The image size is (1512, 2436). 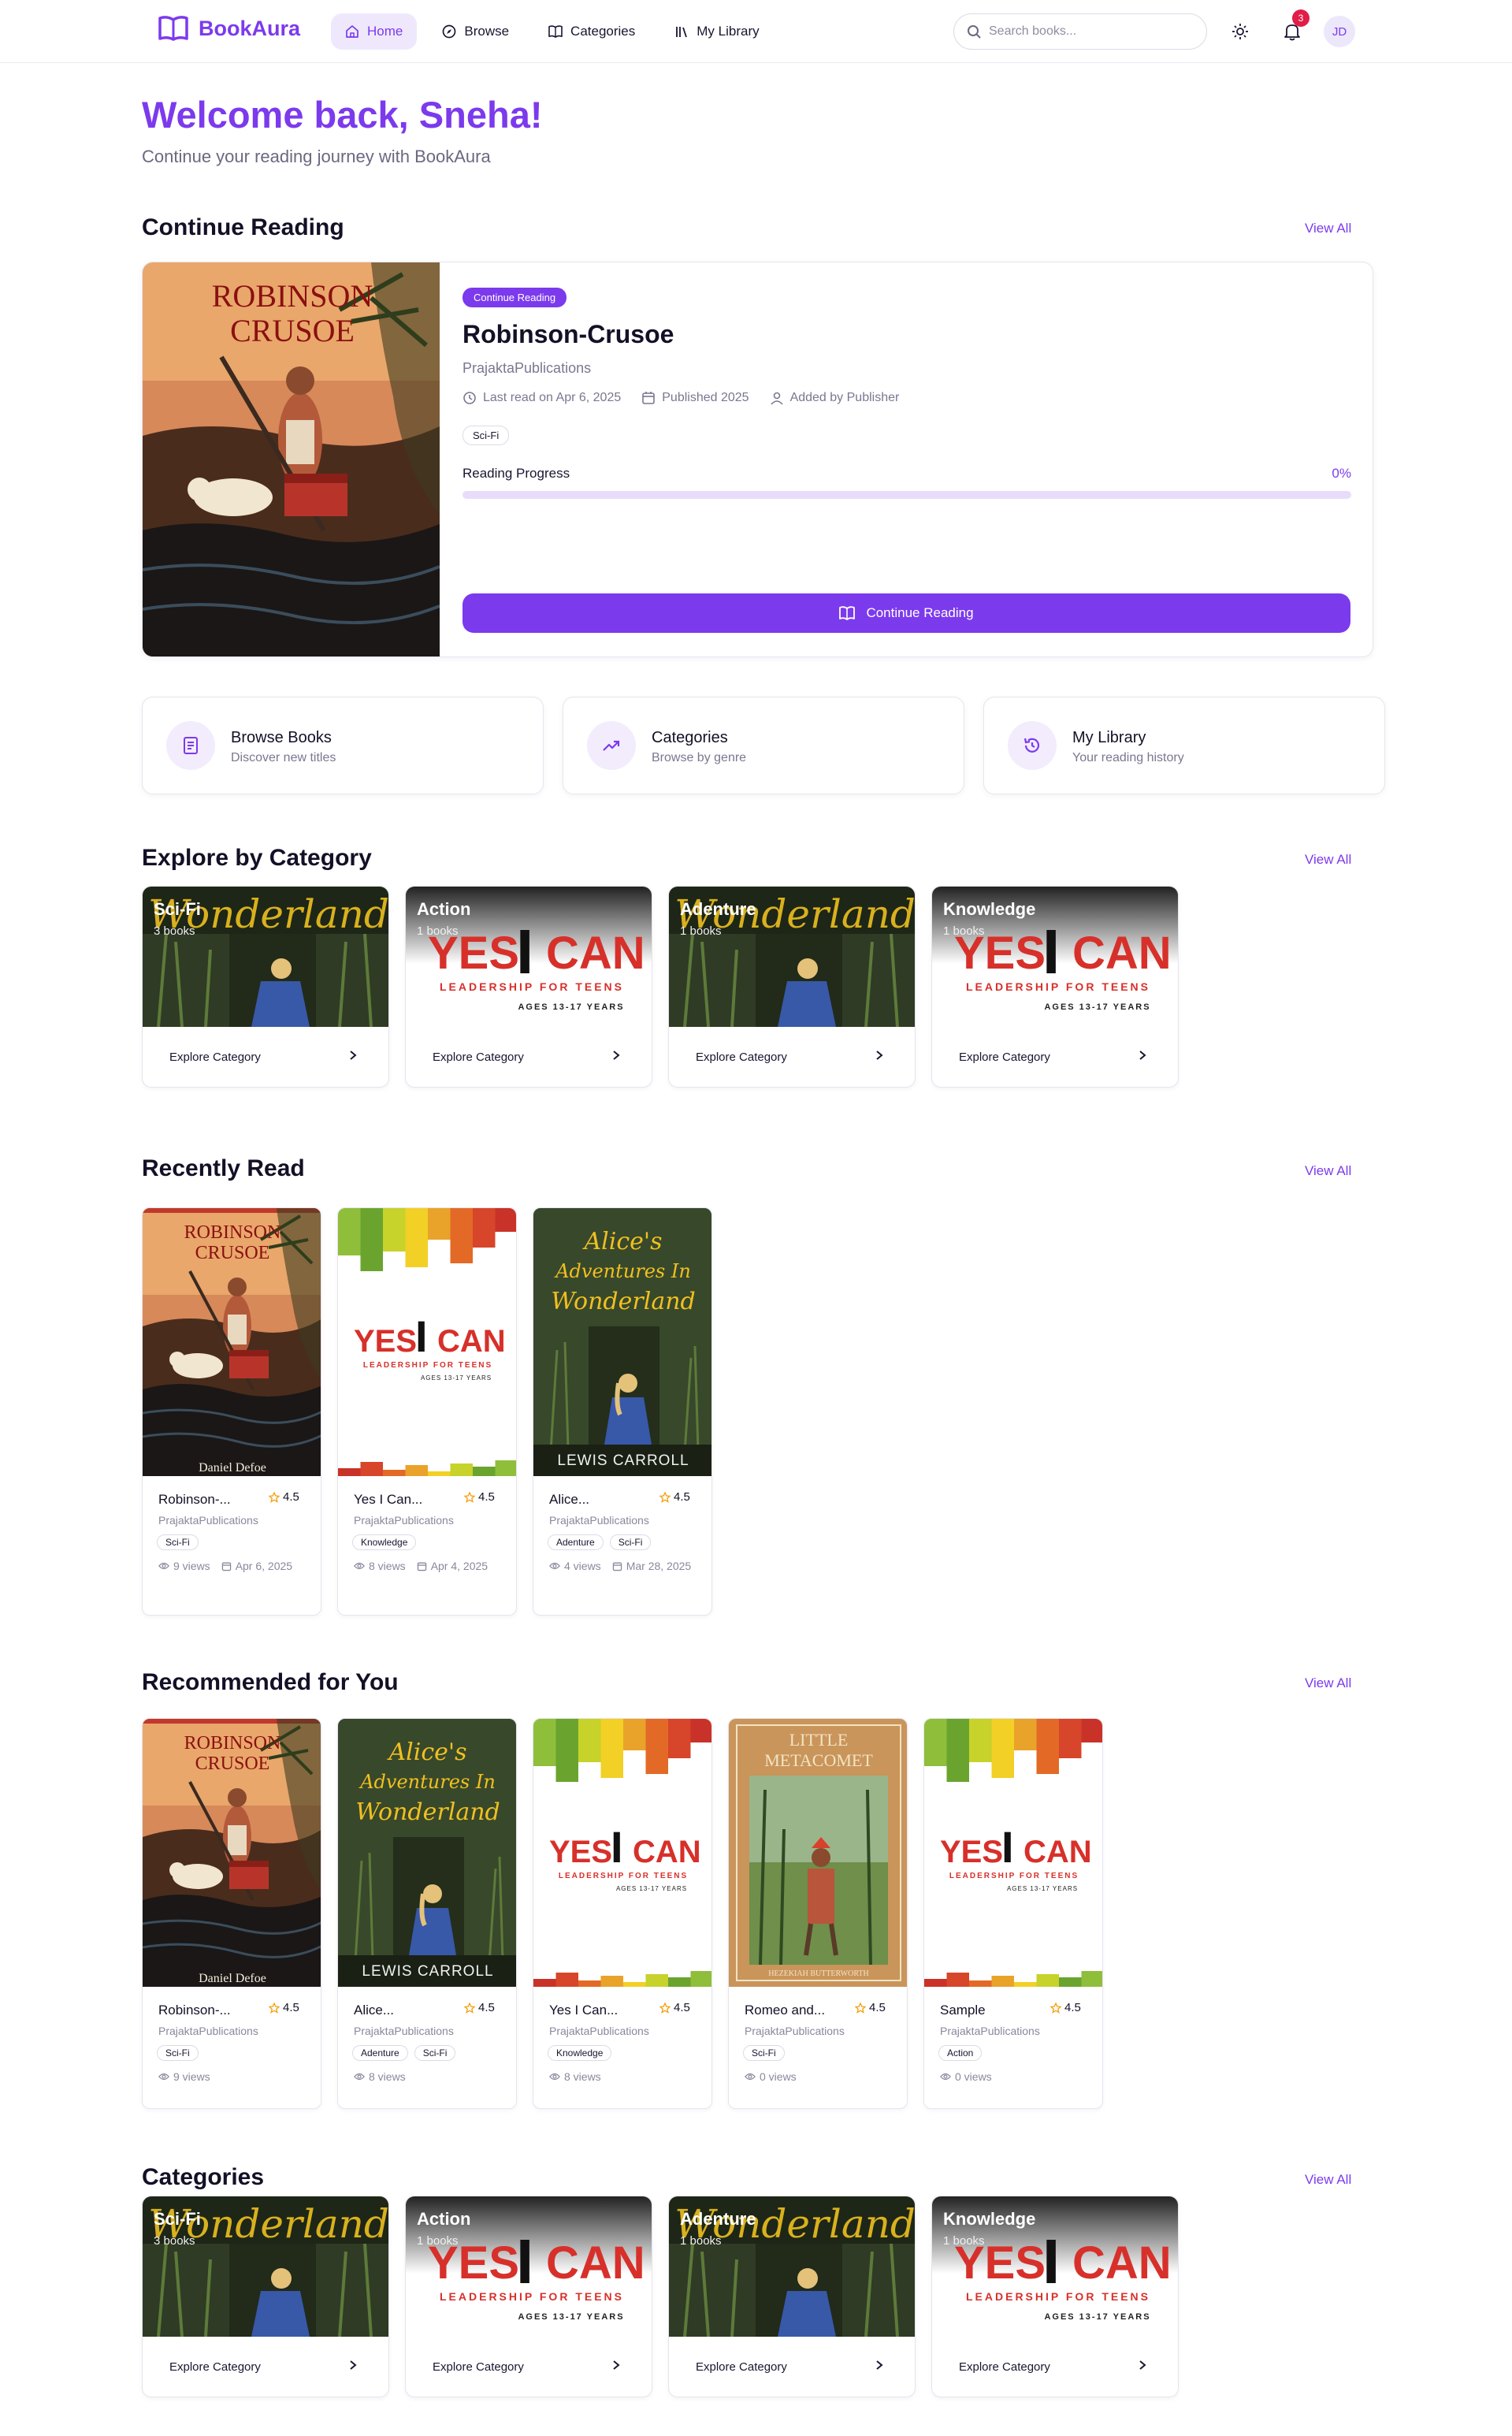 What do you see at coordinates (542, 398) in the screenshot?
I see `last-read-meta: Last read on Apr 6, 2025` at bounding box center [542, 398].